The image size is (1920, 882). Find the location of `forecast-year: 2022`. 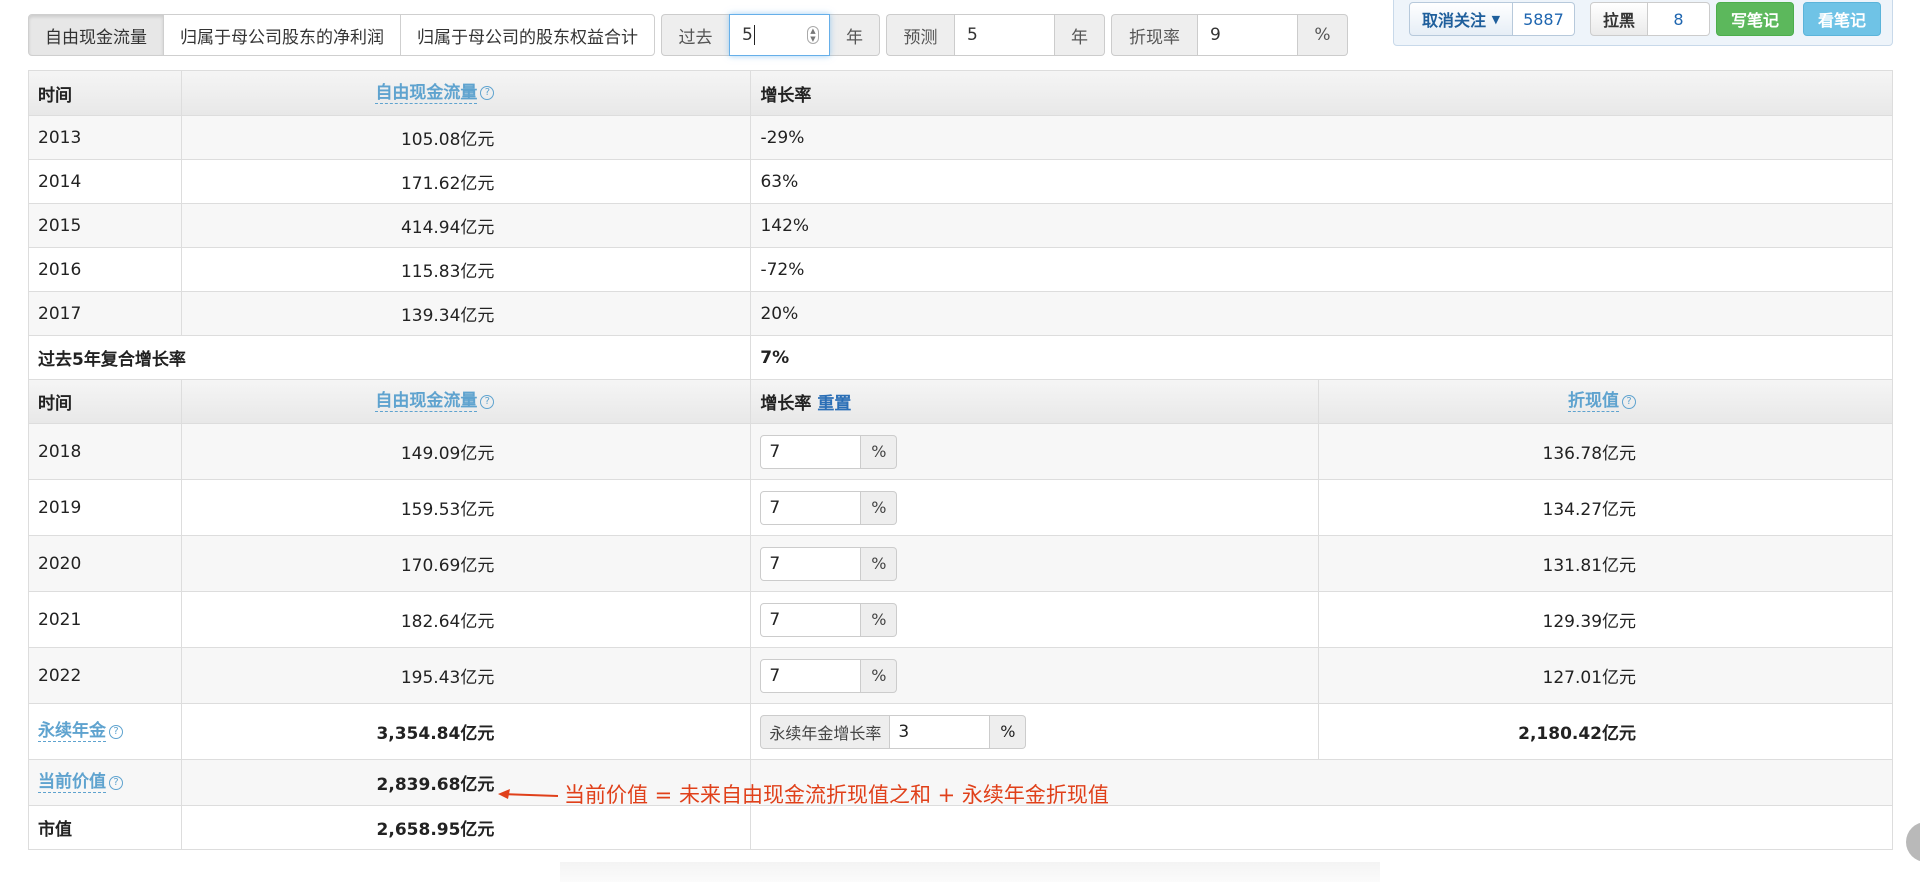

forecast-year: 2022 is located at coordinates (60, 675).